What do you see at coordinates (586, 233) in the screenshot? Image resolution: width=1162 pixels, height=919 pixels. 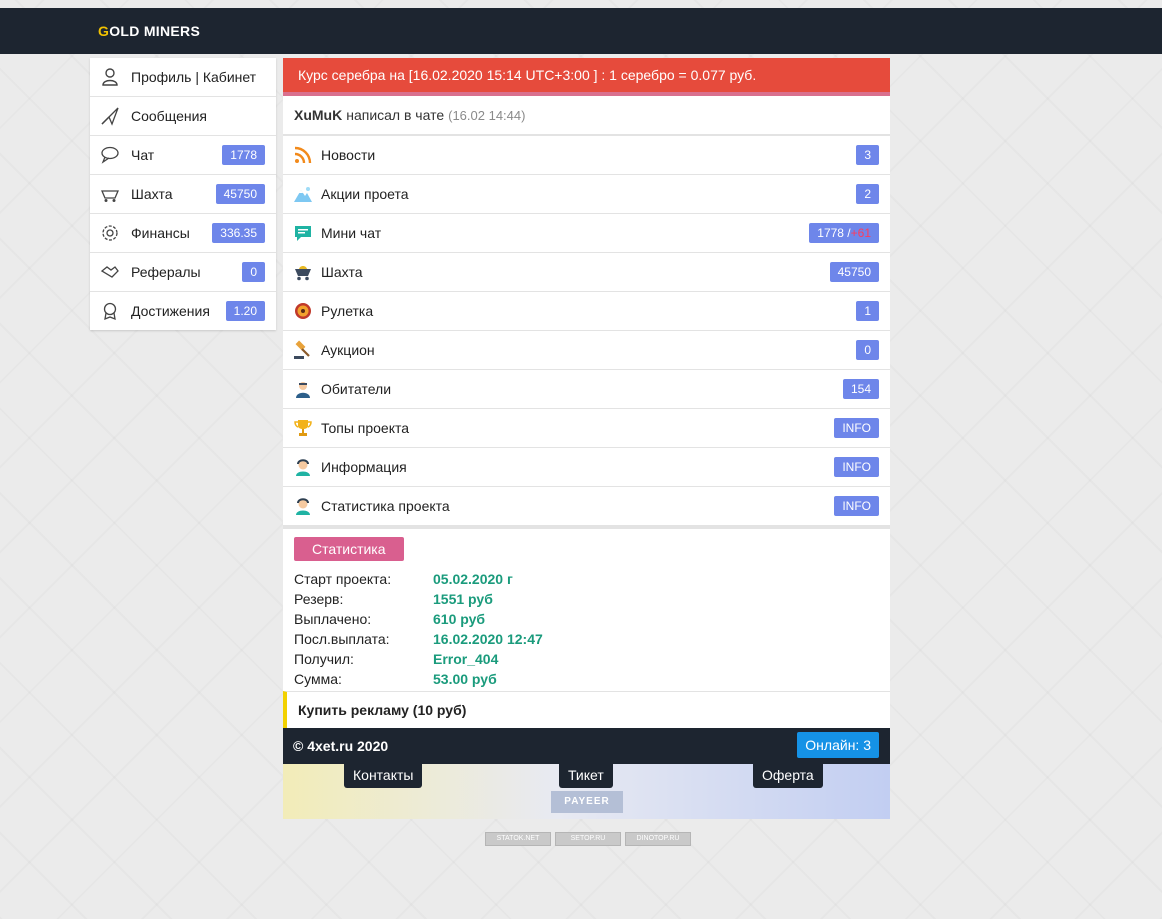 I see `menu-item-mini-chat: Мини чат 1778 /+61` at bounding box center [586, 233].